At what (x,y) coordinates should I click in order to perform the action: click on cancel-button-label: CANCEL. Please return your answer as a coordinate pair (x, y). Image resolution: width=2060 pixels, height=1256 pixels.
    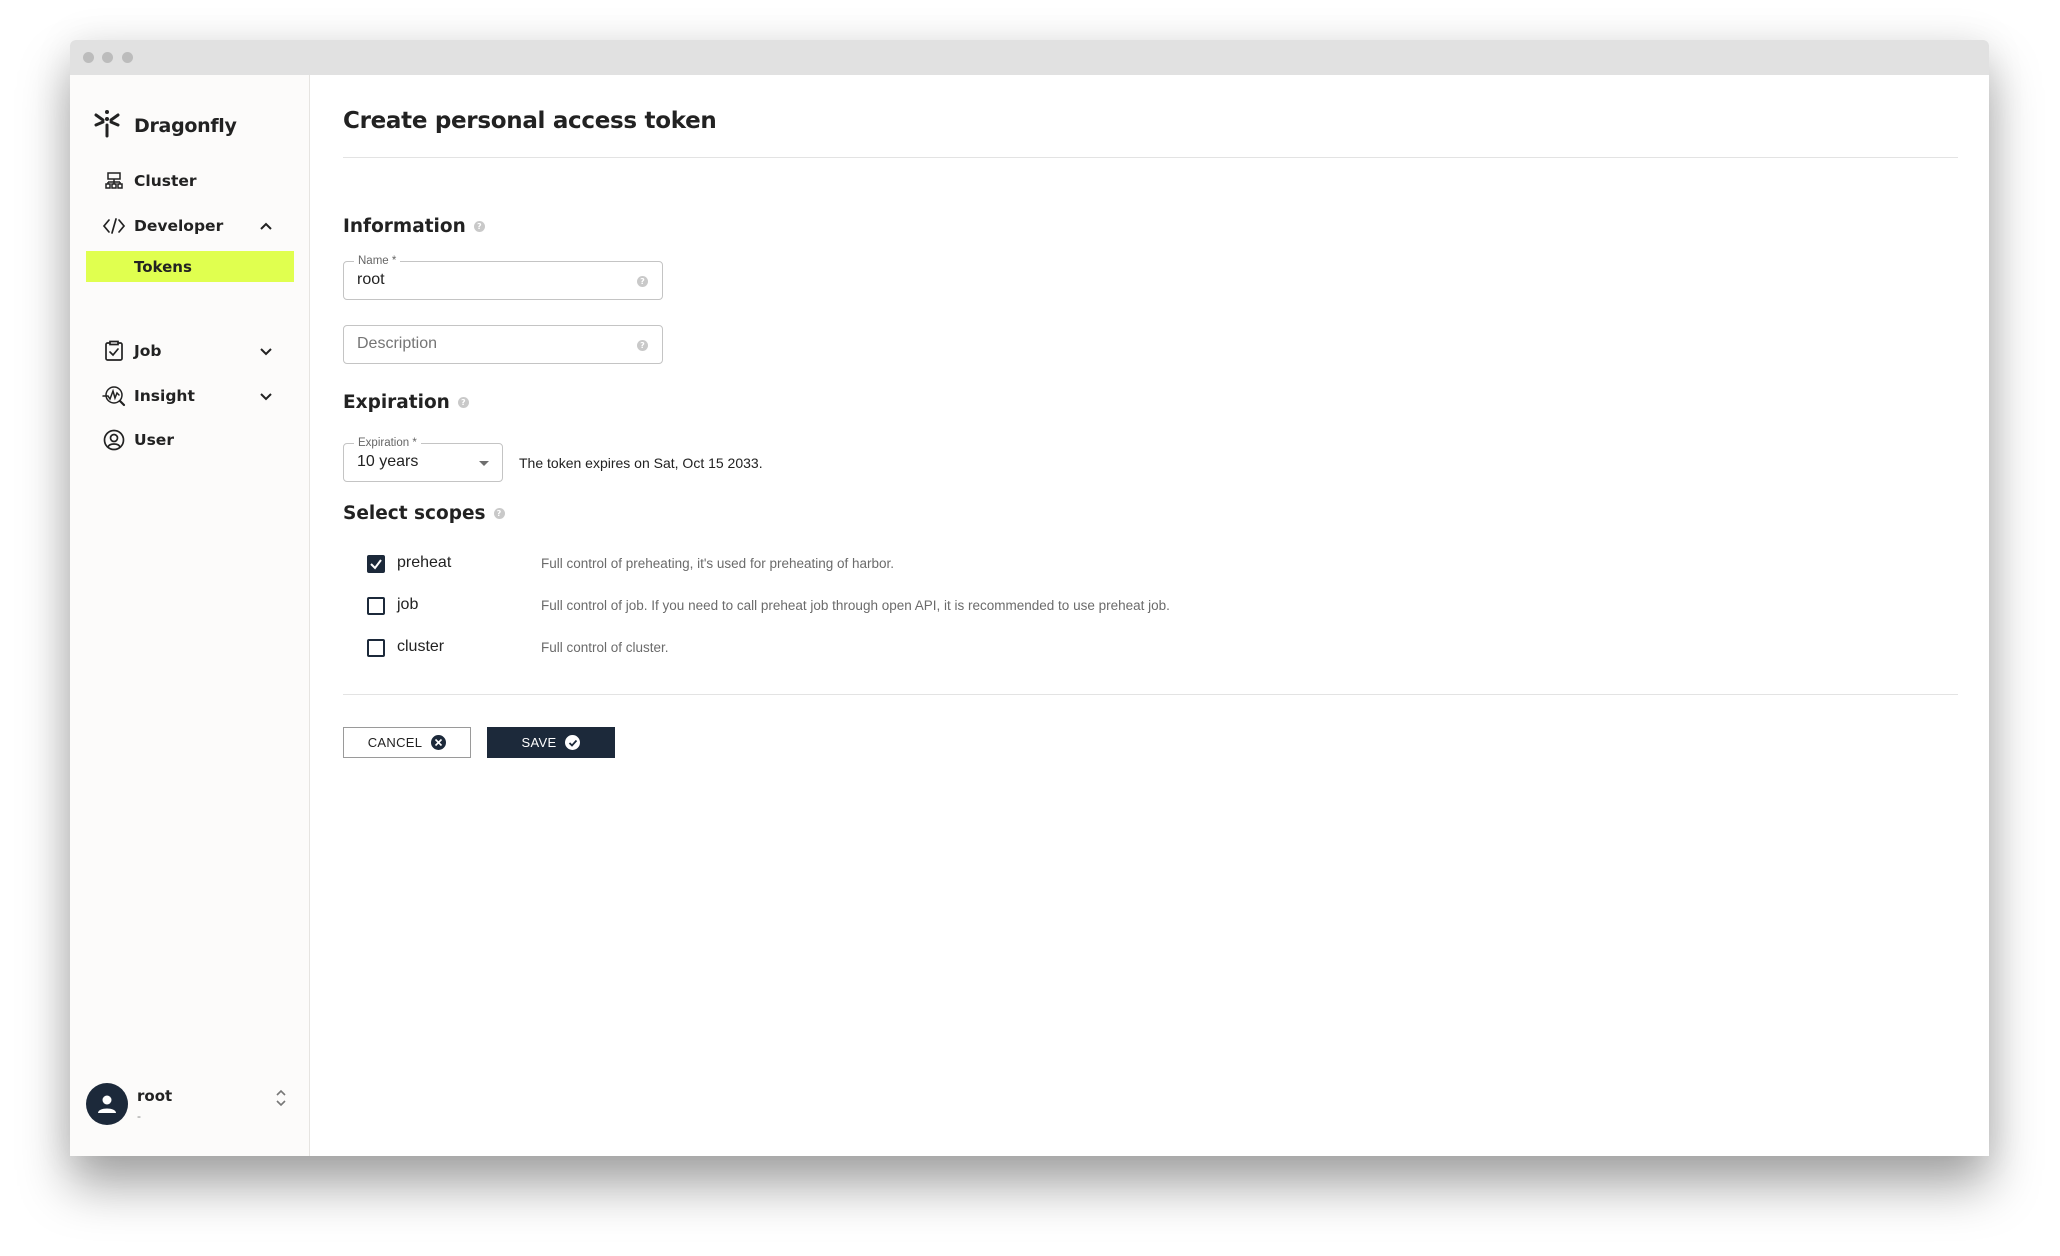
    Looking at the image, I should click on (395, 742).